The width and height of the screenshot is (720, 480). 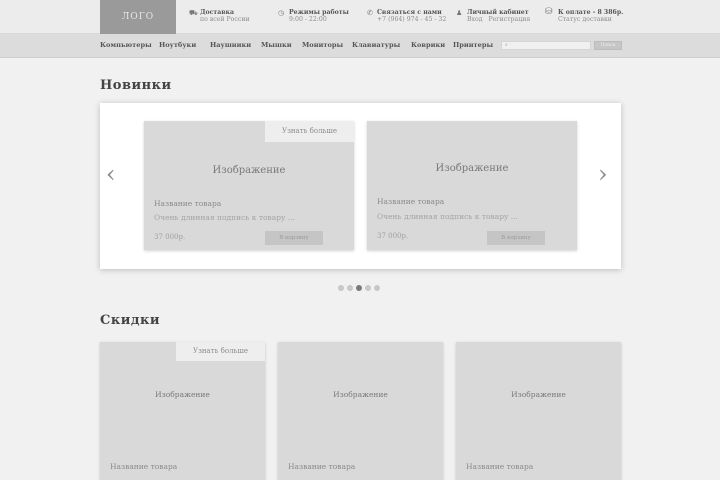 I want to click on phone-icon: ✆, so click(x=370, y=13).